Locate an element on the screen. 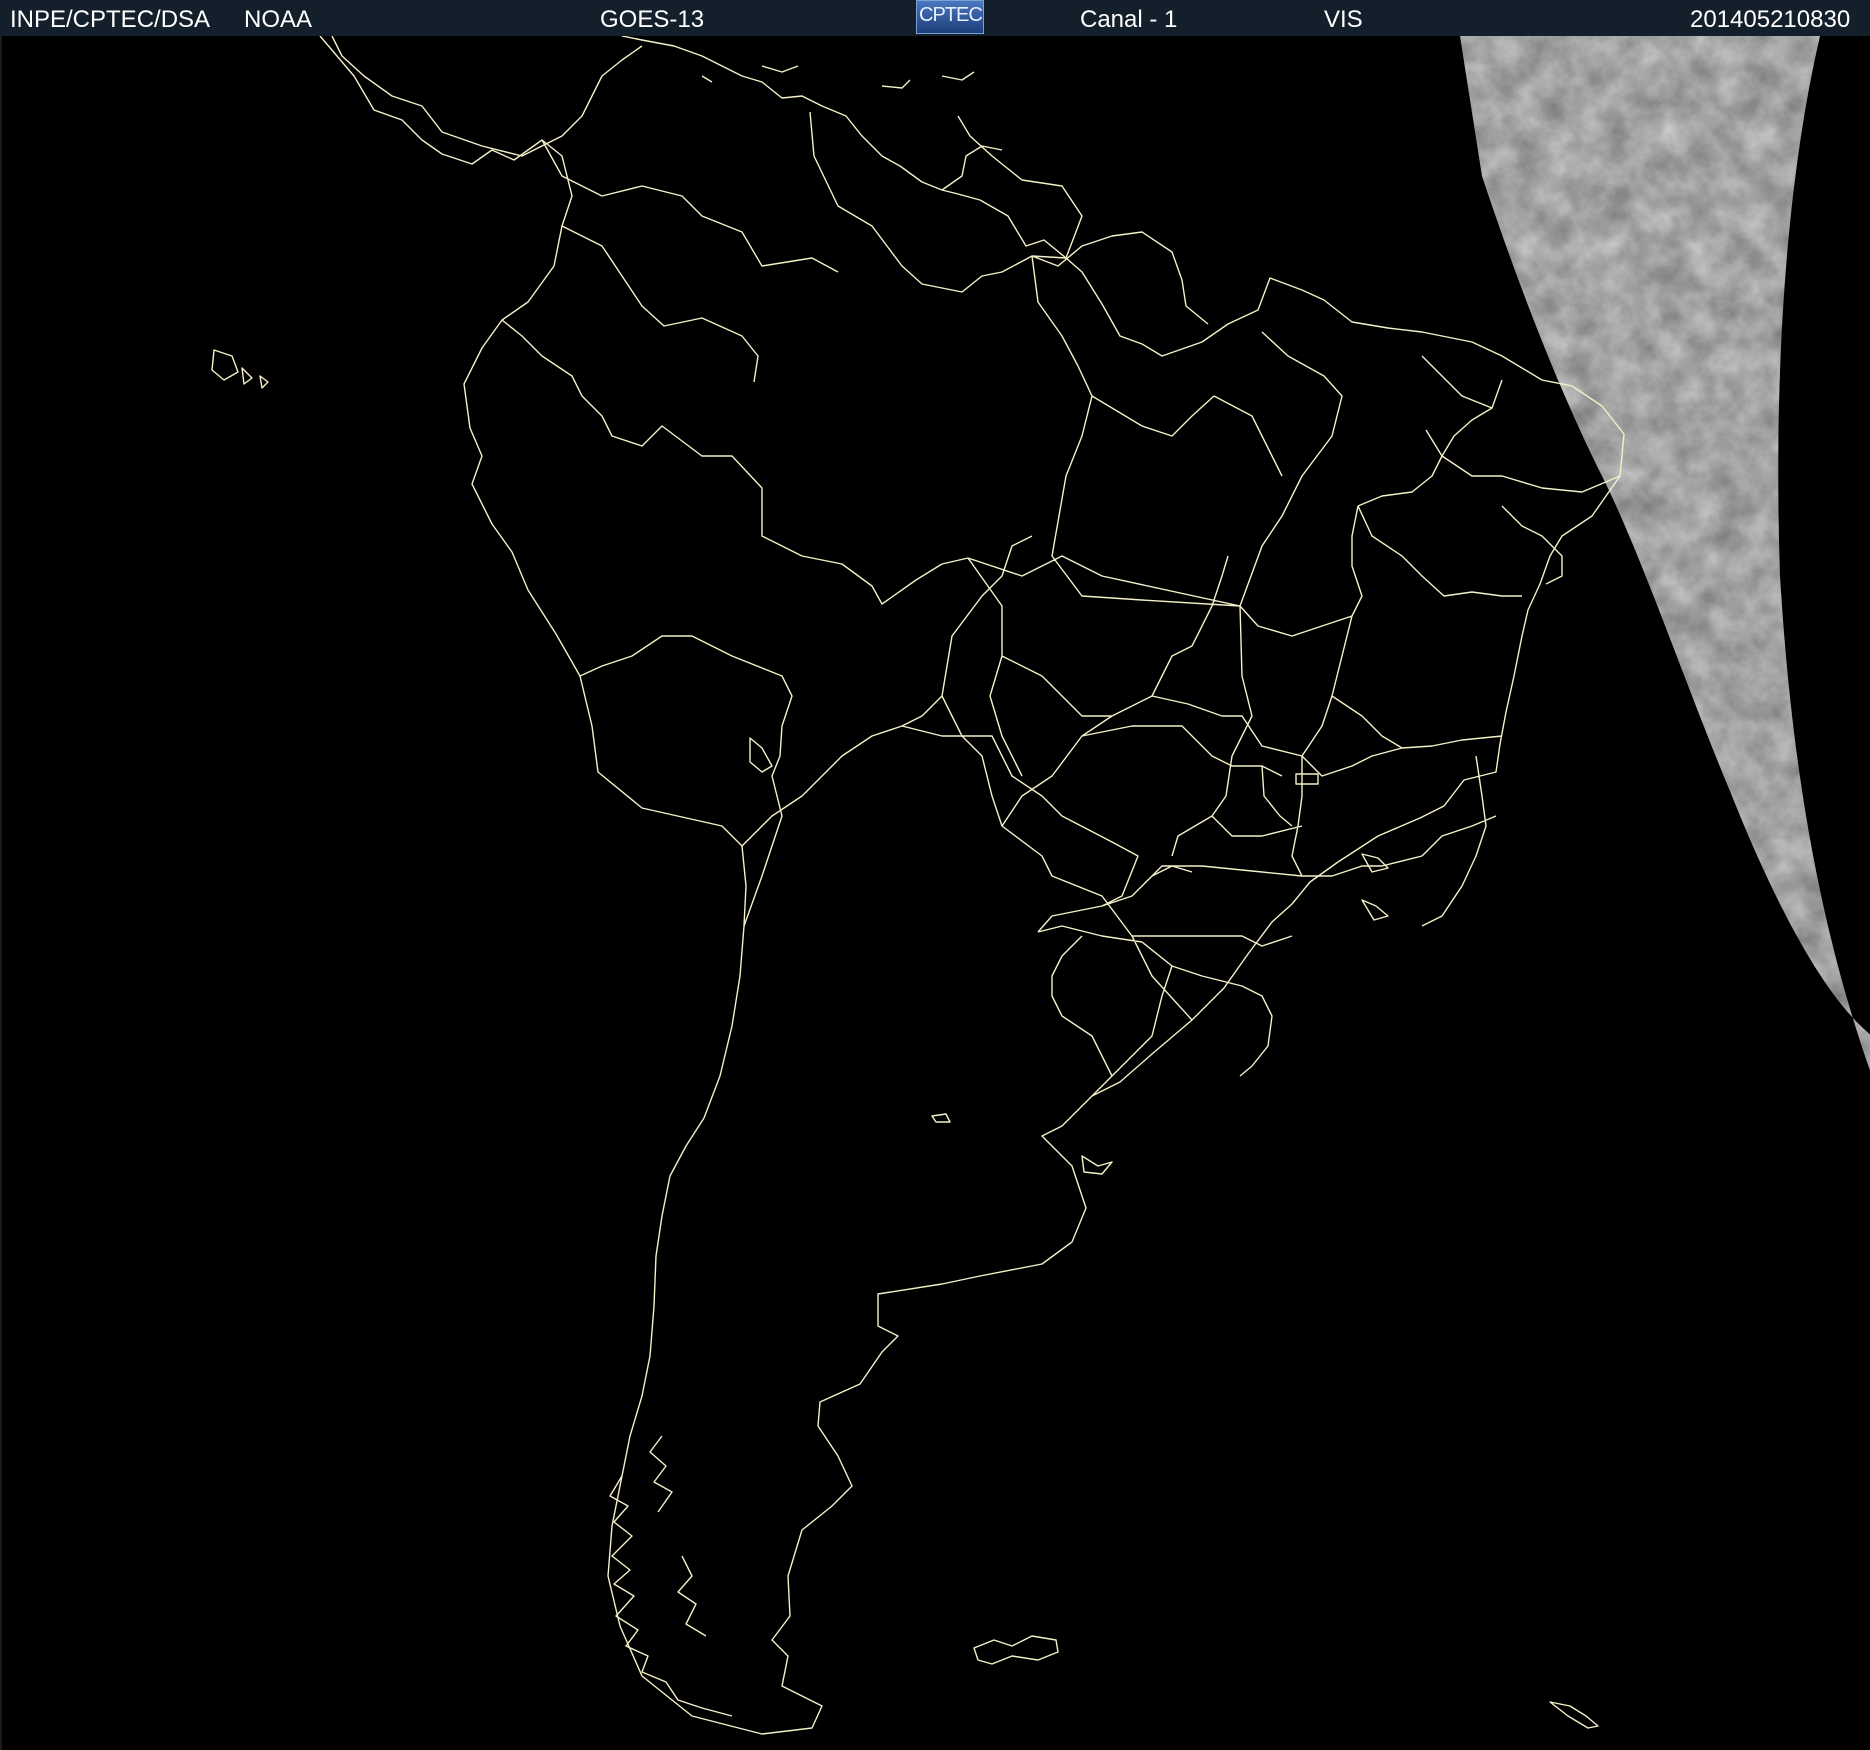 This screenshot has width=1870, height=1750. chile-fjords is located at coordinates (671, 1576).